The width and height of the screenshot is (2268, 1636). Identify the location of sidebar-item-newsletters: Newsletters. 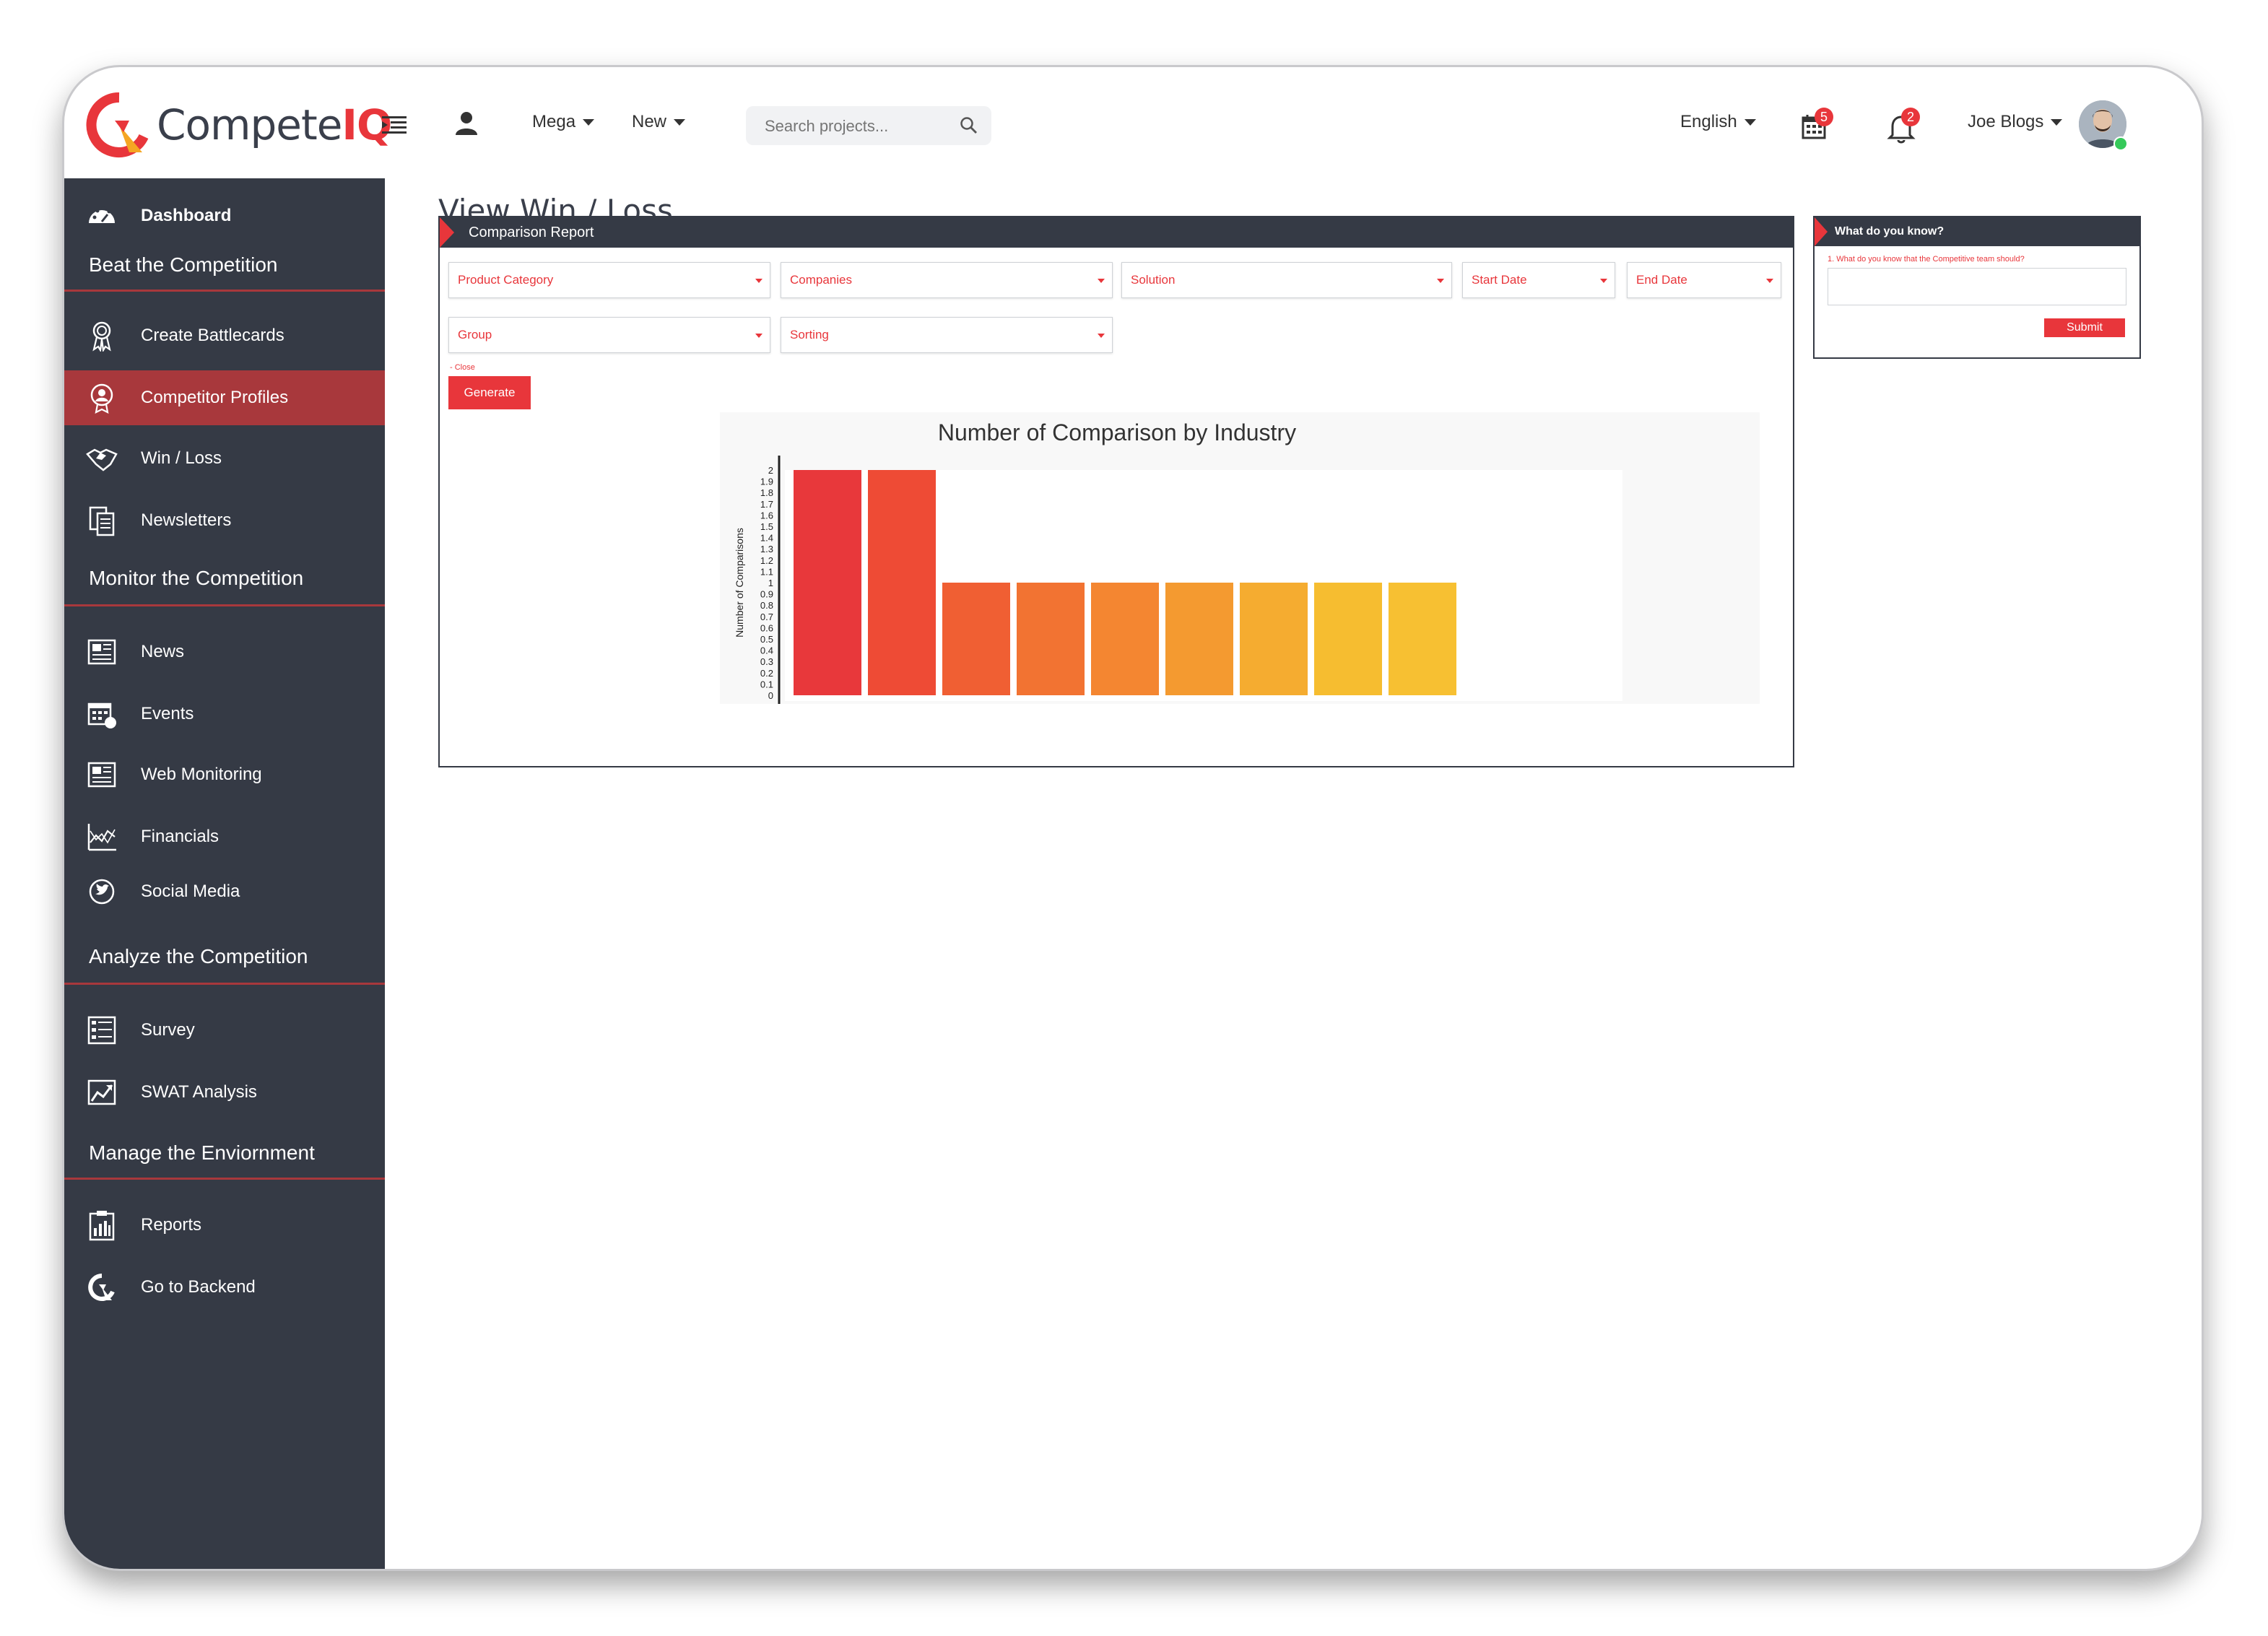
(224, 520).